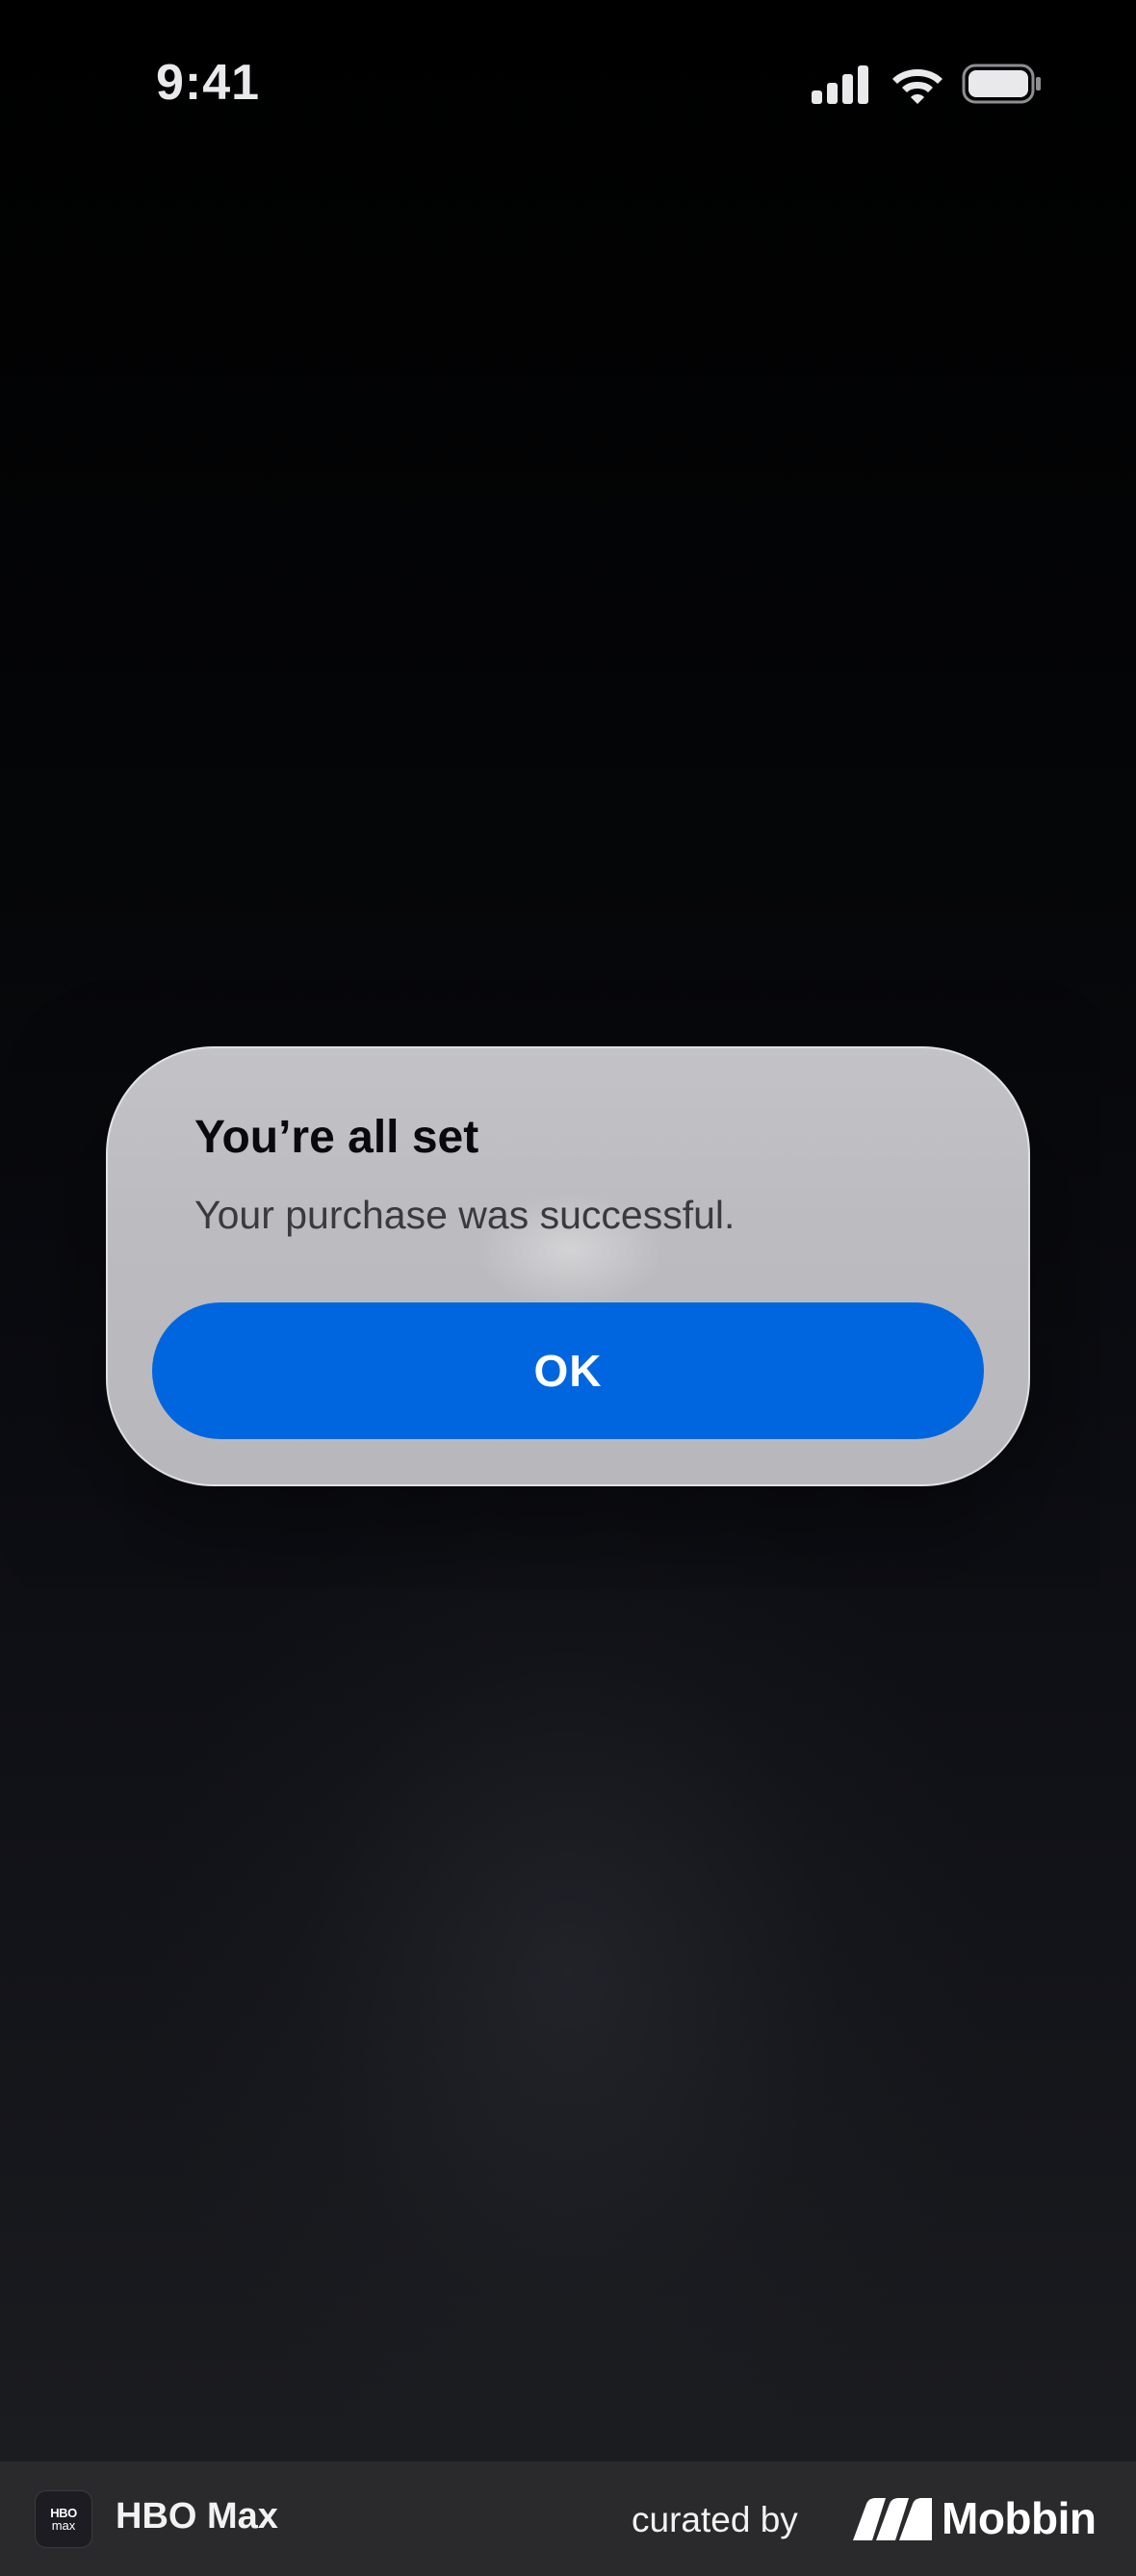  Describe the element at coordinates (568, 86) in the screenshot. I see `status-bar: 9:41` at that location.